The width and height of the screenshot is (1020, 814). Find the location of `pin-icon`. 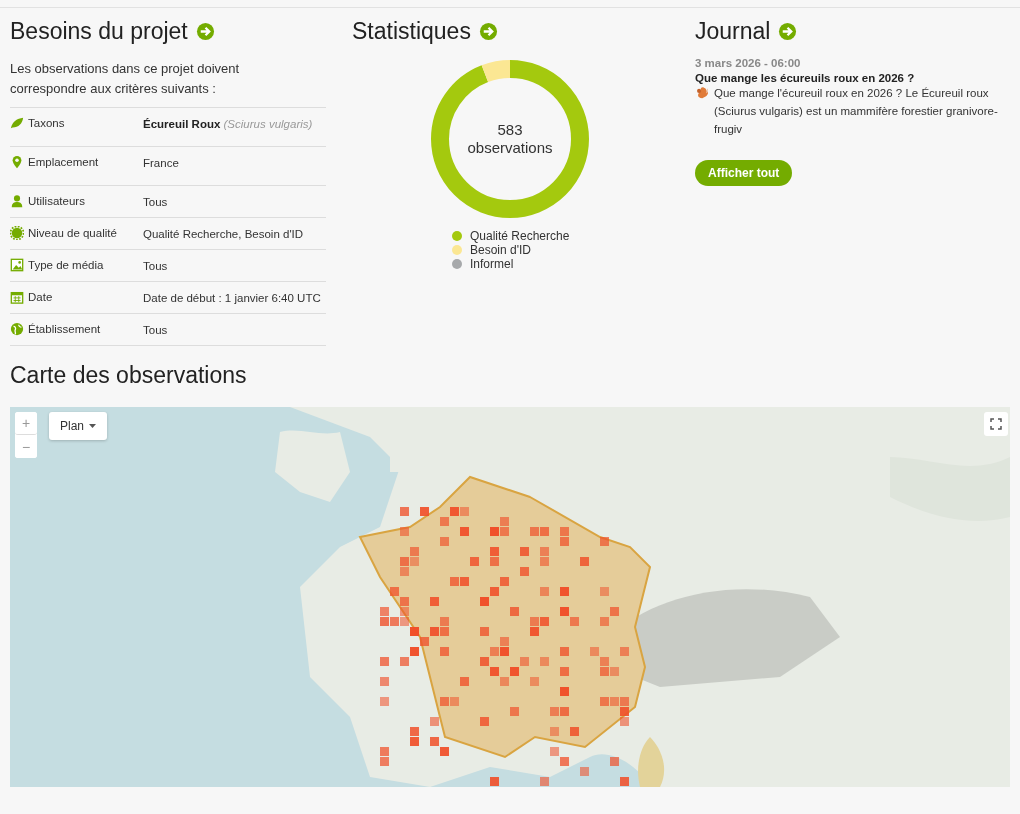

pin-icon is located at coordinates (17, 162).